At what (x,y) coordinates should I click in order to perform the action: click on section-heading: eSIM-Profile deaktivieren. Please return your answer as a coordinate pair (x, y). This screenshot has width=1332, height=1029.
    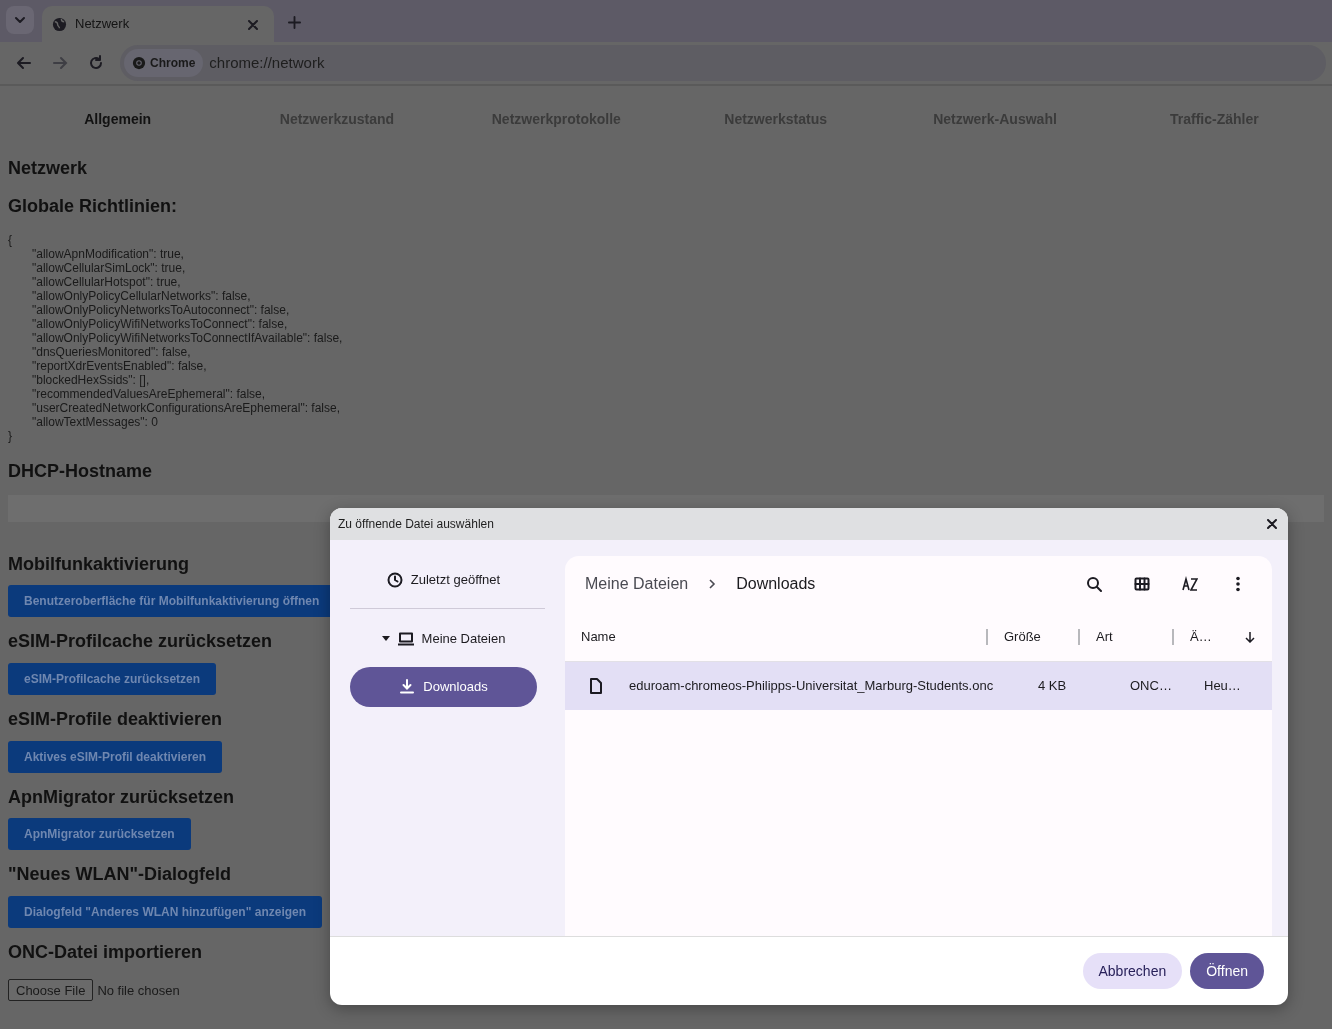
    Looking at the image, I should click on (115, 719).